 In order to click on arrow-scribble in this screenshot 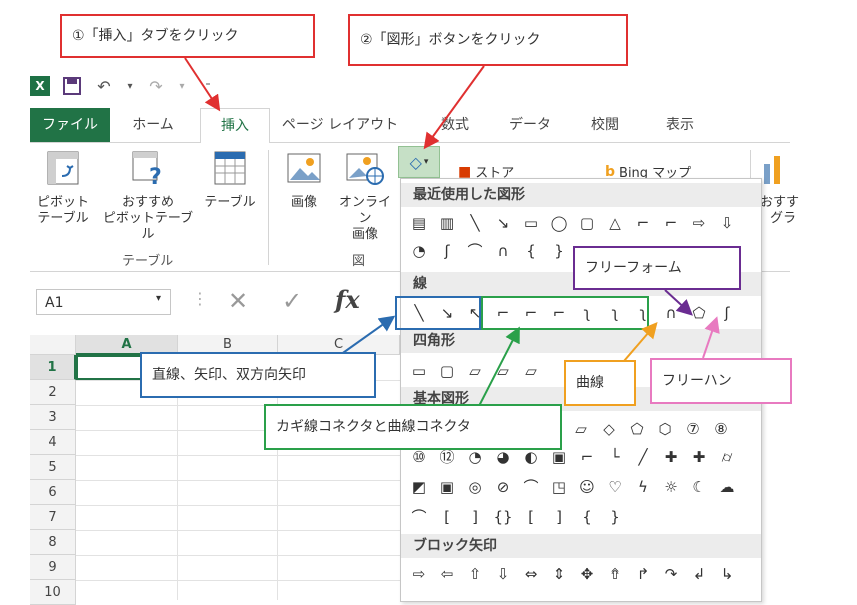, I will do `click(711, 337)`.